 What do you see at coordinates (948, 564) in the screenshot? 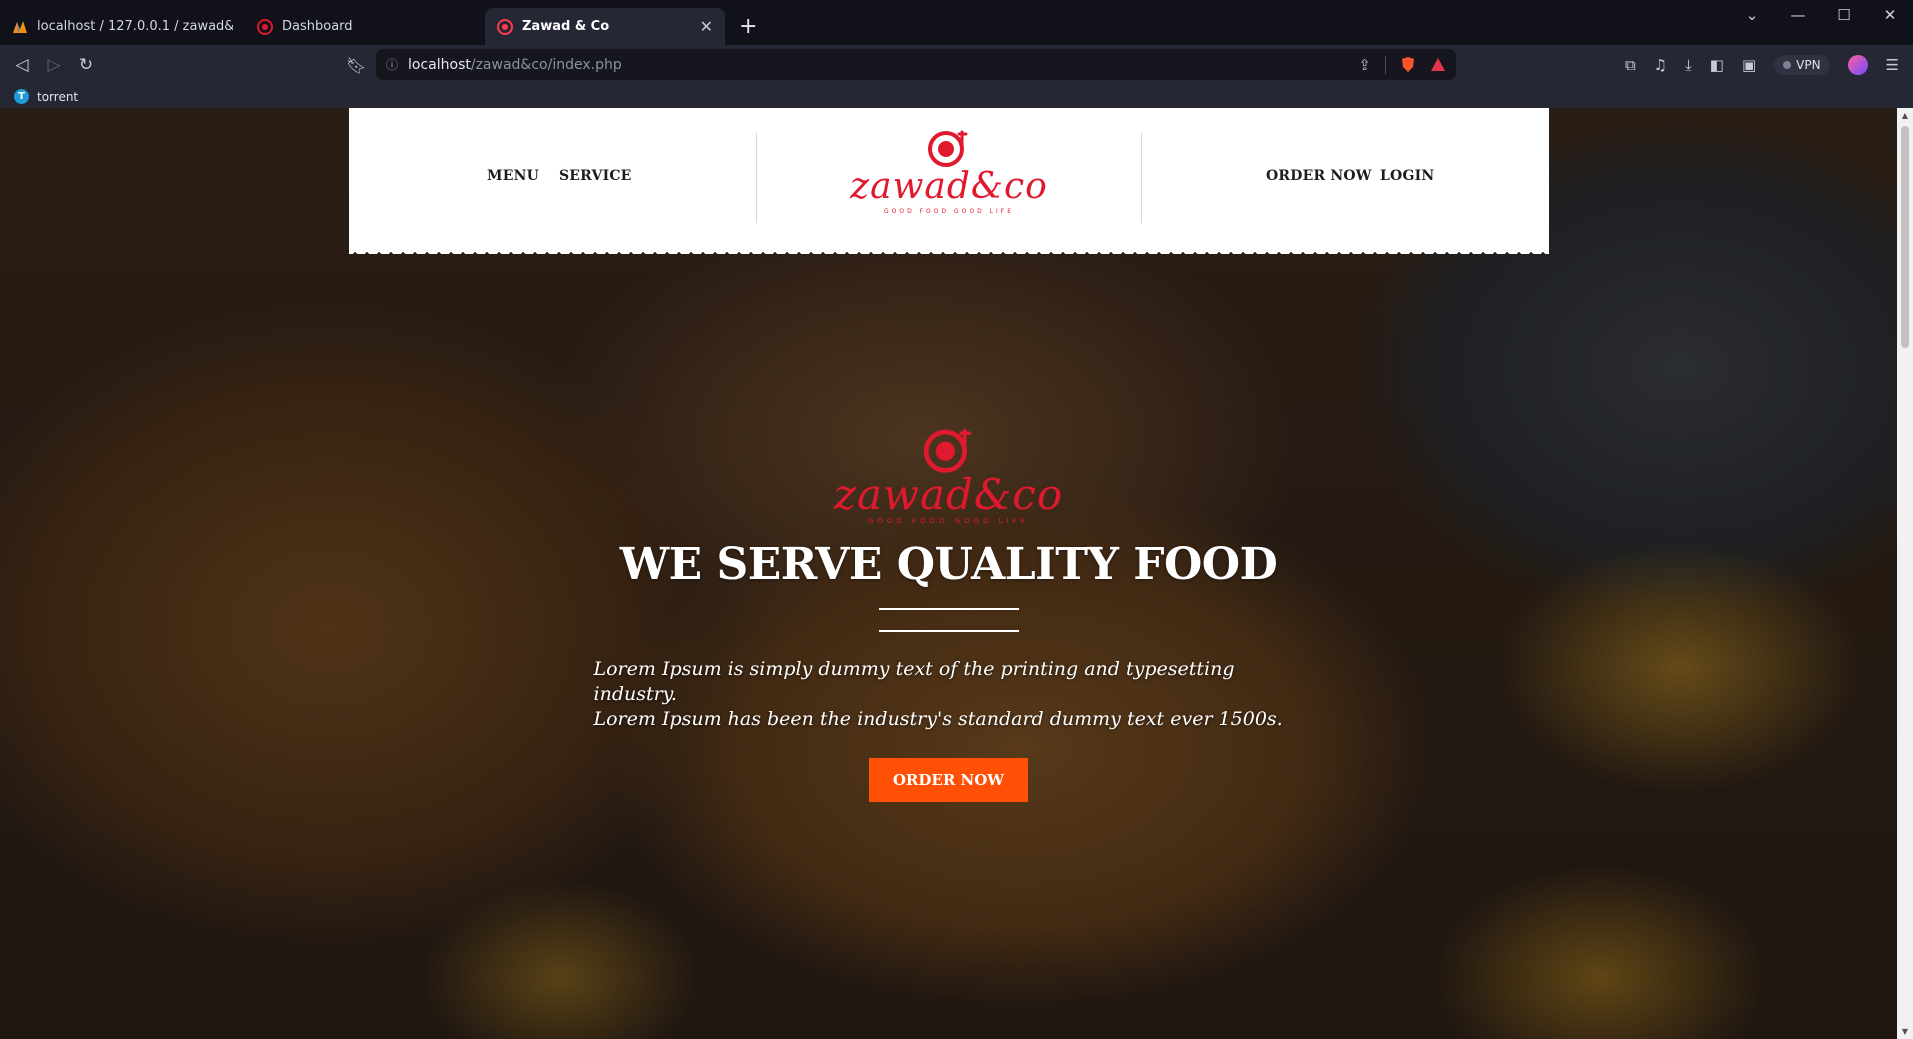
I see `hero-title: WE SERVE QUALITY FOOD` at bounding box center [948, 564].